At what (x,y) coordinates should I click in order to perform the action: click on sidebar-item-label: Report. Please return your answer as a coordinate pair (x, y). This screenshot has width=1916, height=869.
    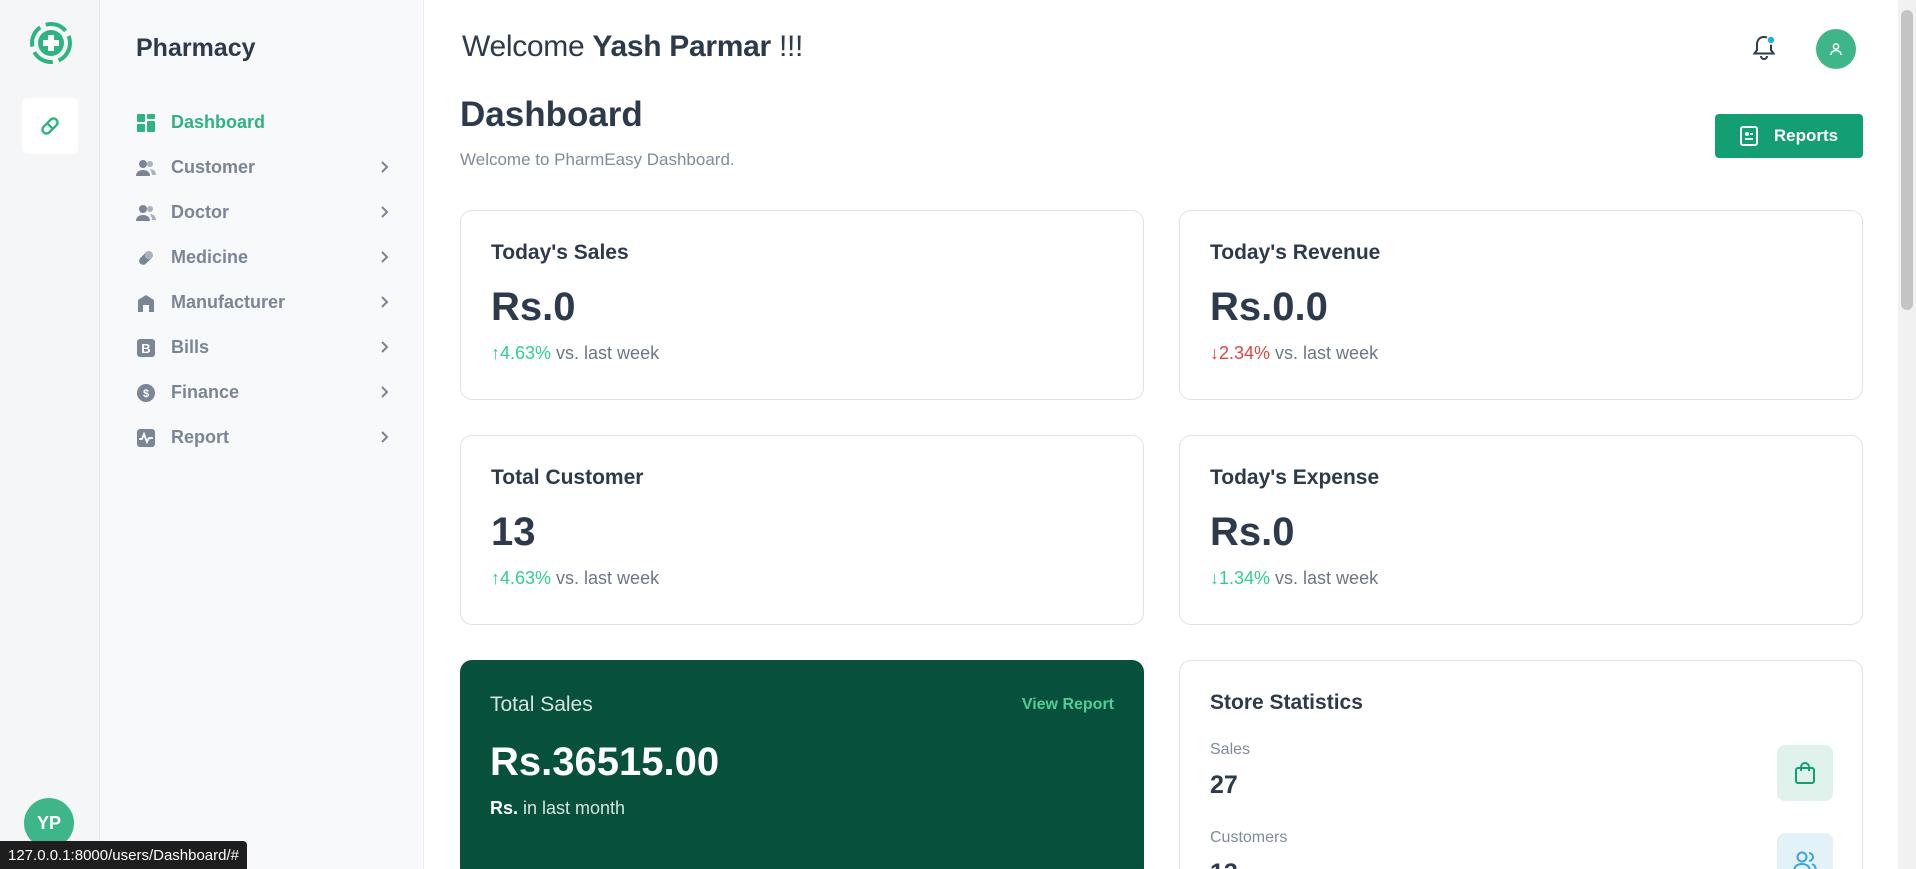
    Looking at the image, I should click on (200, 437).